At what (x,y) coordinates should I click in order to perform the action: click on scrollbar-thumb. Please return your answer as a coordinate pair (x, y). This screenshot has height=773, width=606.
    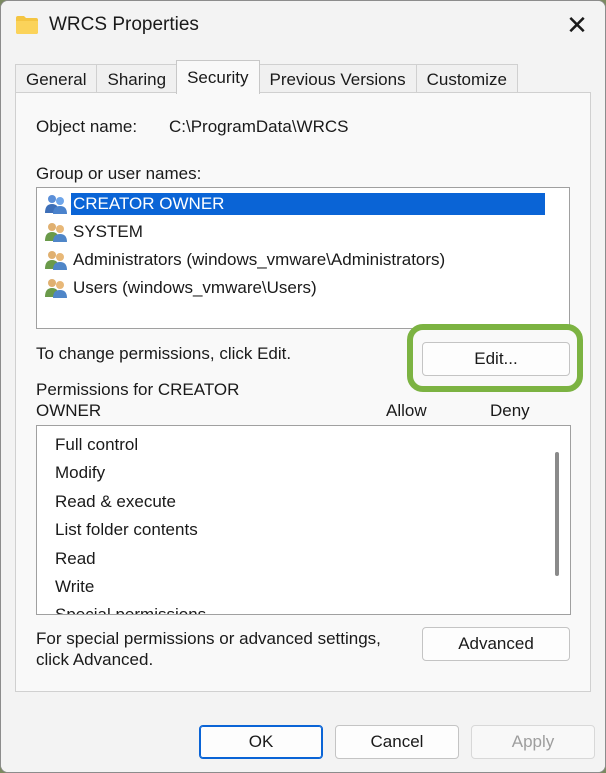
    Looking at the image, I should click on (557, 514).